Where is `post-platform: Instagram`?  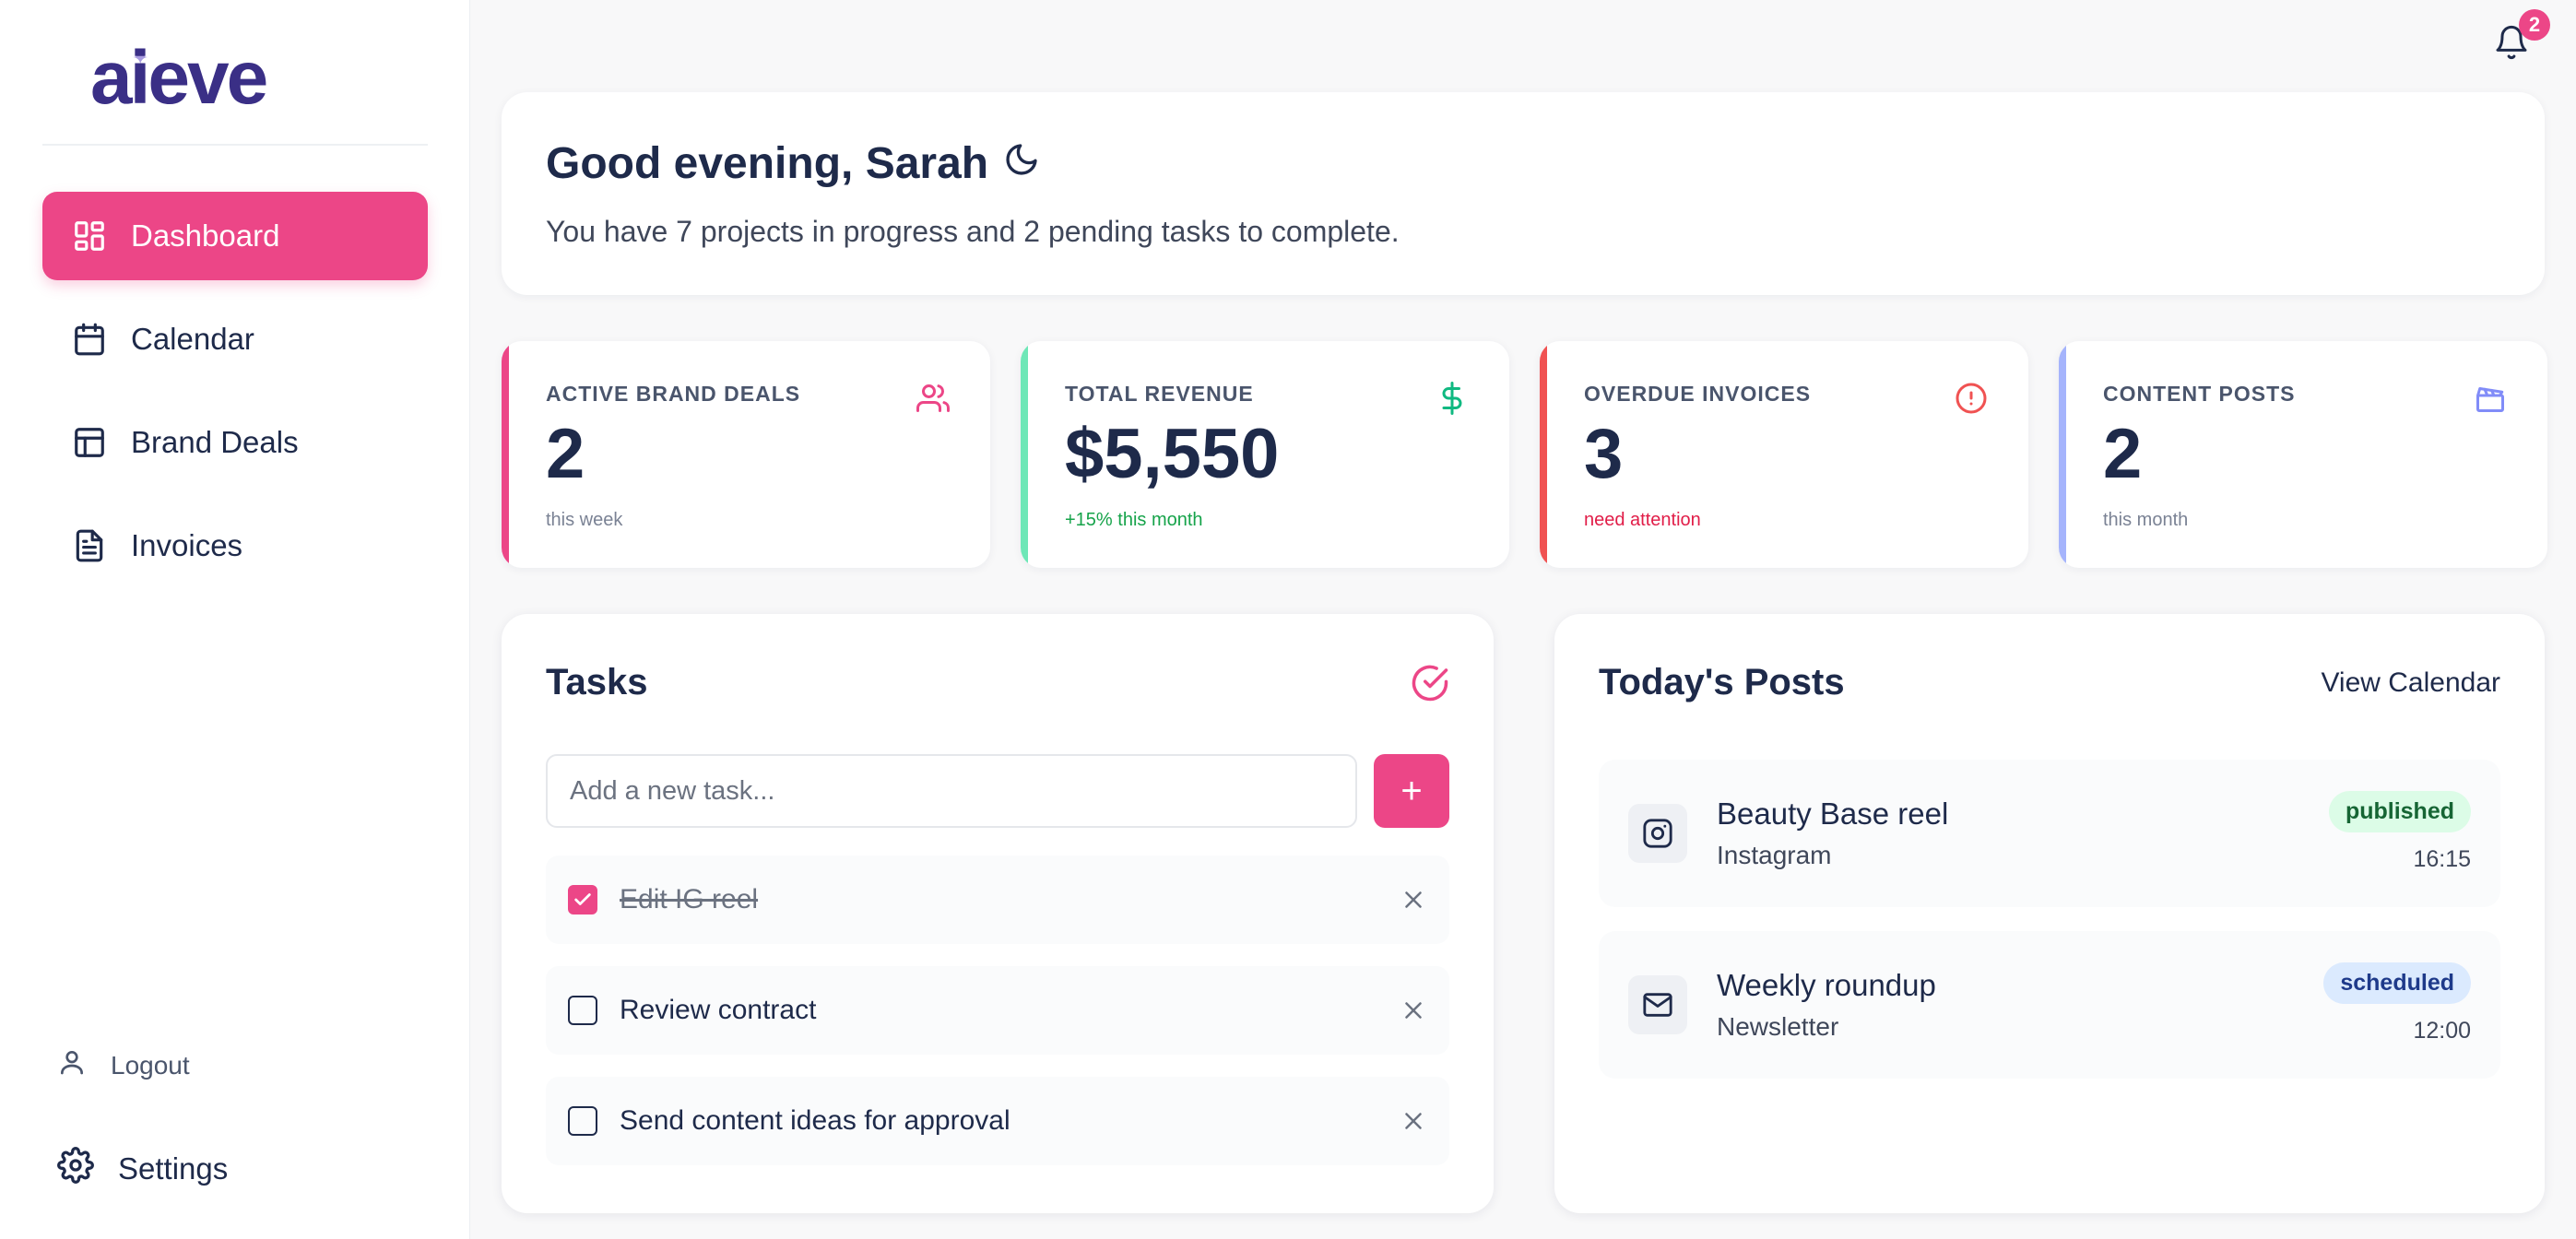
post-platform: Instagram is located at coordinates (1774, 855).